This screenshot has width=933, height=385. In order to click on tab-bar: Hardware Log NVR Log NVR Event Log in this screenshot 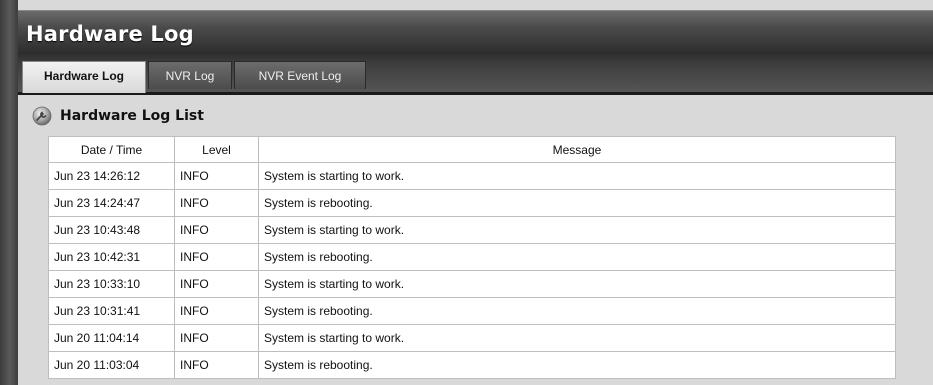, I will do `click(475, 73)`.